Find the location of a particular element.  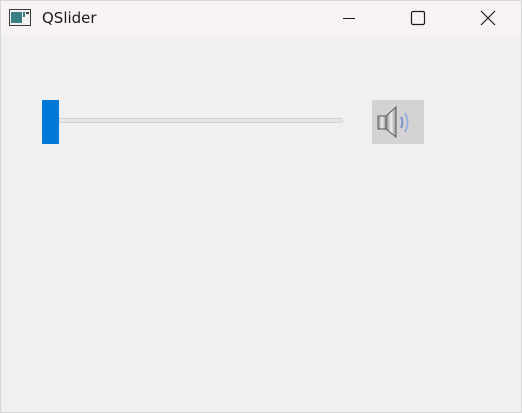

app-icon is located at coordinates (20, 17).